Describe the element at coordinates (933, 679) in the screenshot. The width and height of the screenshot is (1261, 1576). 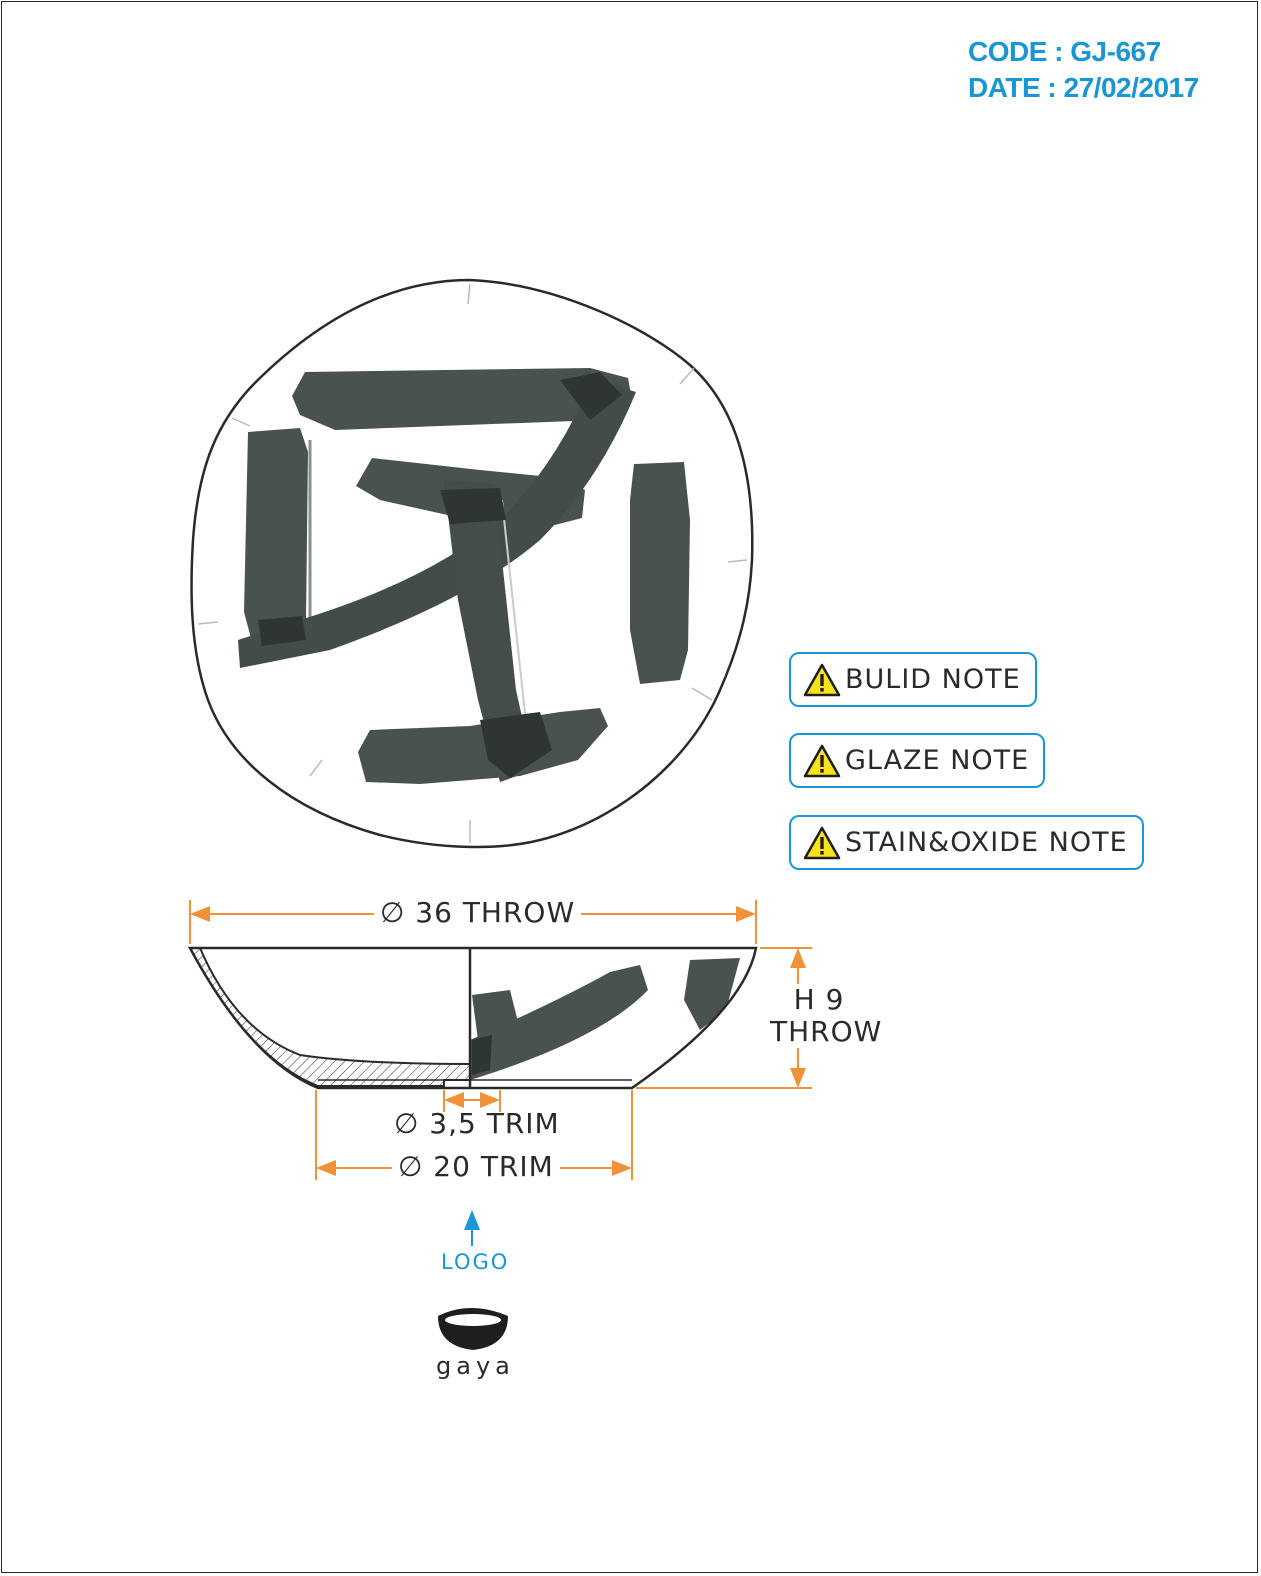
I see `build-note-label: BULID NOTE` at that location.